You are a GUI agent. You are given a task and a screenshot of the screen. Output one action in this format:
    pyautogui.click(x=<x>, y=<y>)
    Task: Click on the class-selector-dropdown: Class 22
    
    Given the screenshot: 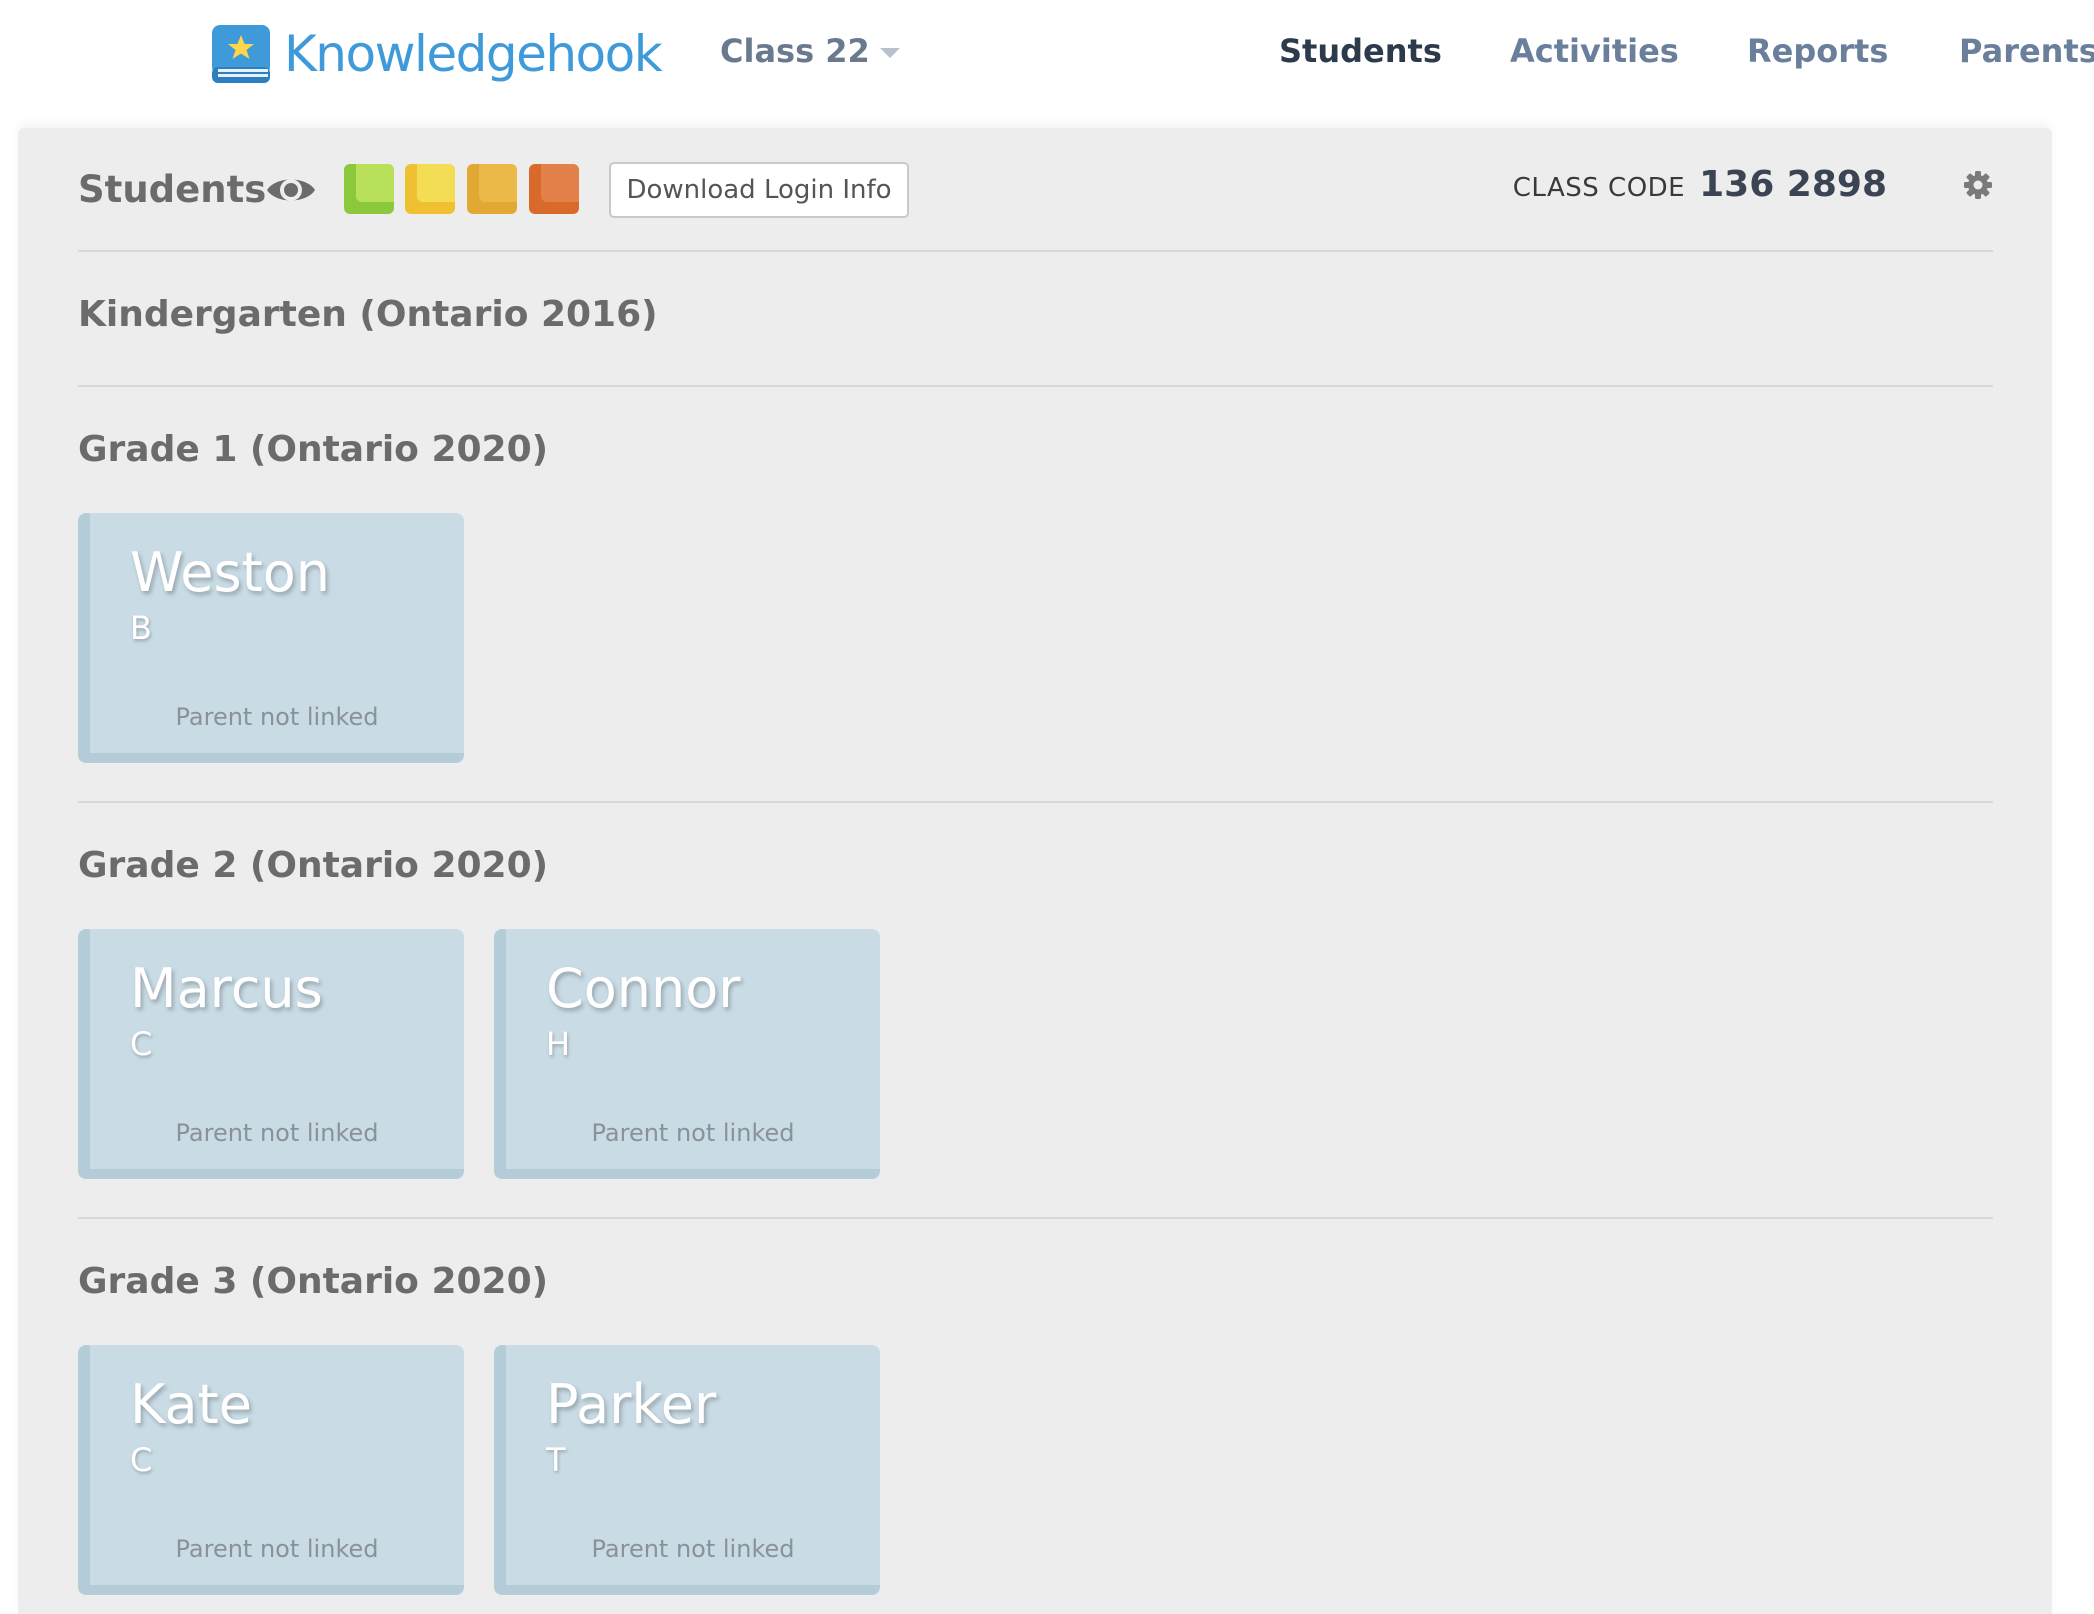 What is the action you would take?
    pyautogui.click(x=810, y=51)
    